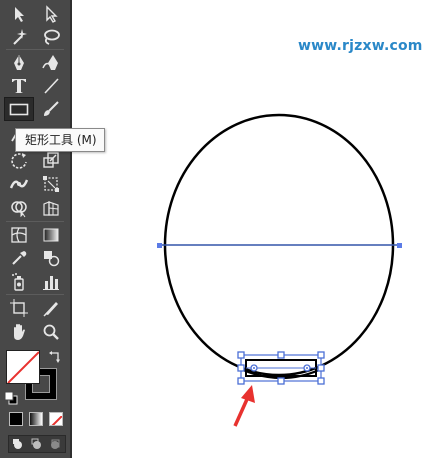 This screenshot has height=458, width=439. I want to click on symbol-sprayer-icon, so click(18, 282).